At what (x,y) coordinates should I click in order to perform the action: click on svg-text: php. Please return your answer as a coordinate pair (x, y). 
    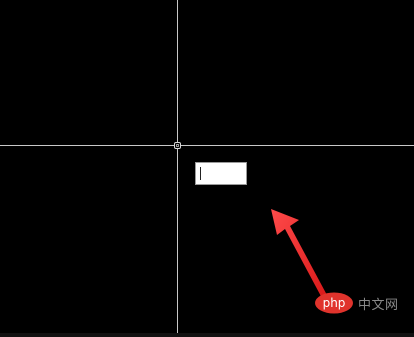
    Looking at the image, I should click on (334, 303).